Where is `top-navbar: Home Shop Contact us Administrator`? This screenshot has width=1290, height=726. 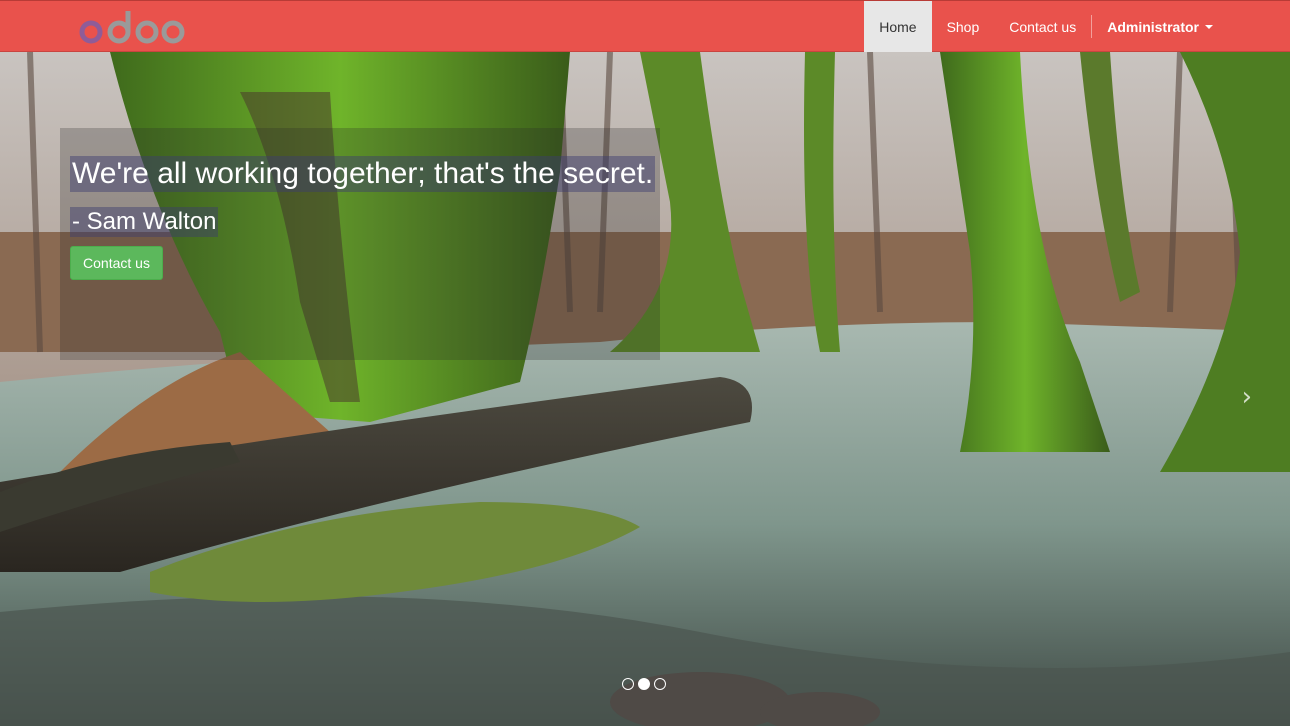
top-navbar: Home Shop Contact us Administrator is located at coordinates (645, 26).